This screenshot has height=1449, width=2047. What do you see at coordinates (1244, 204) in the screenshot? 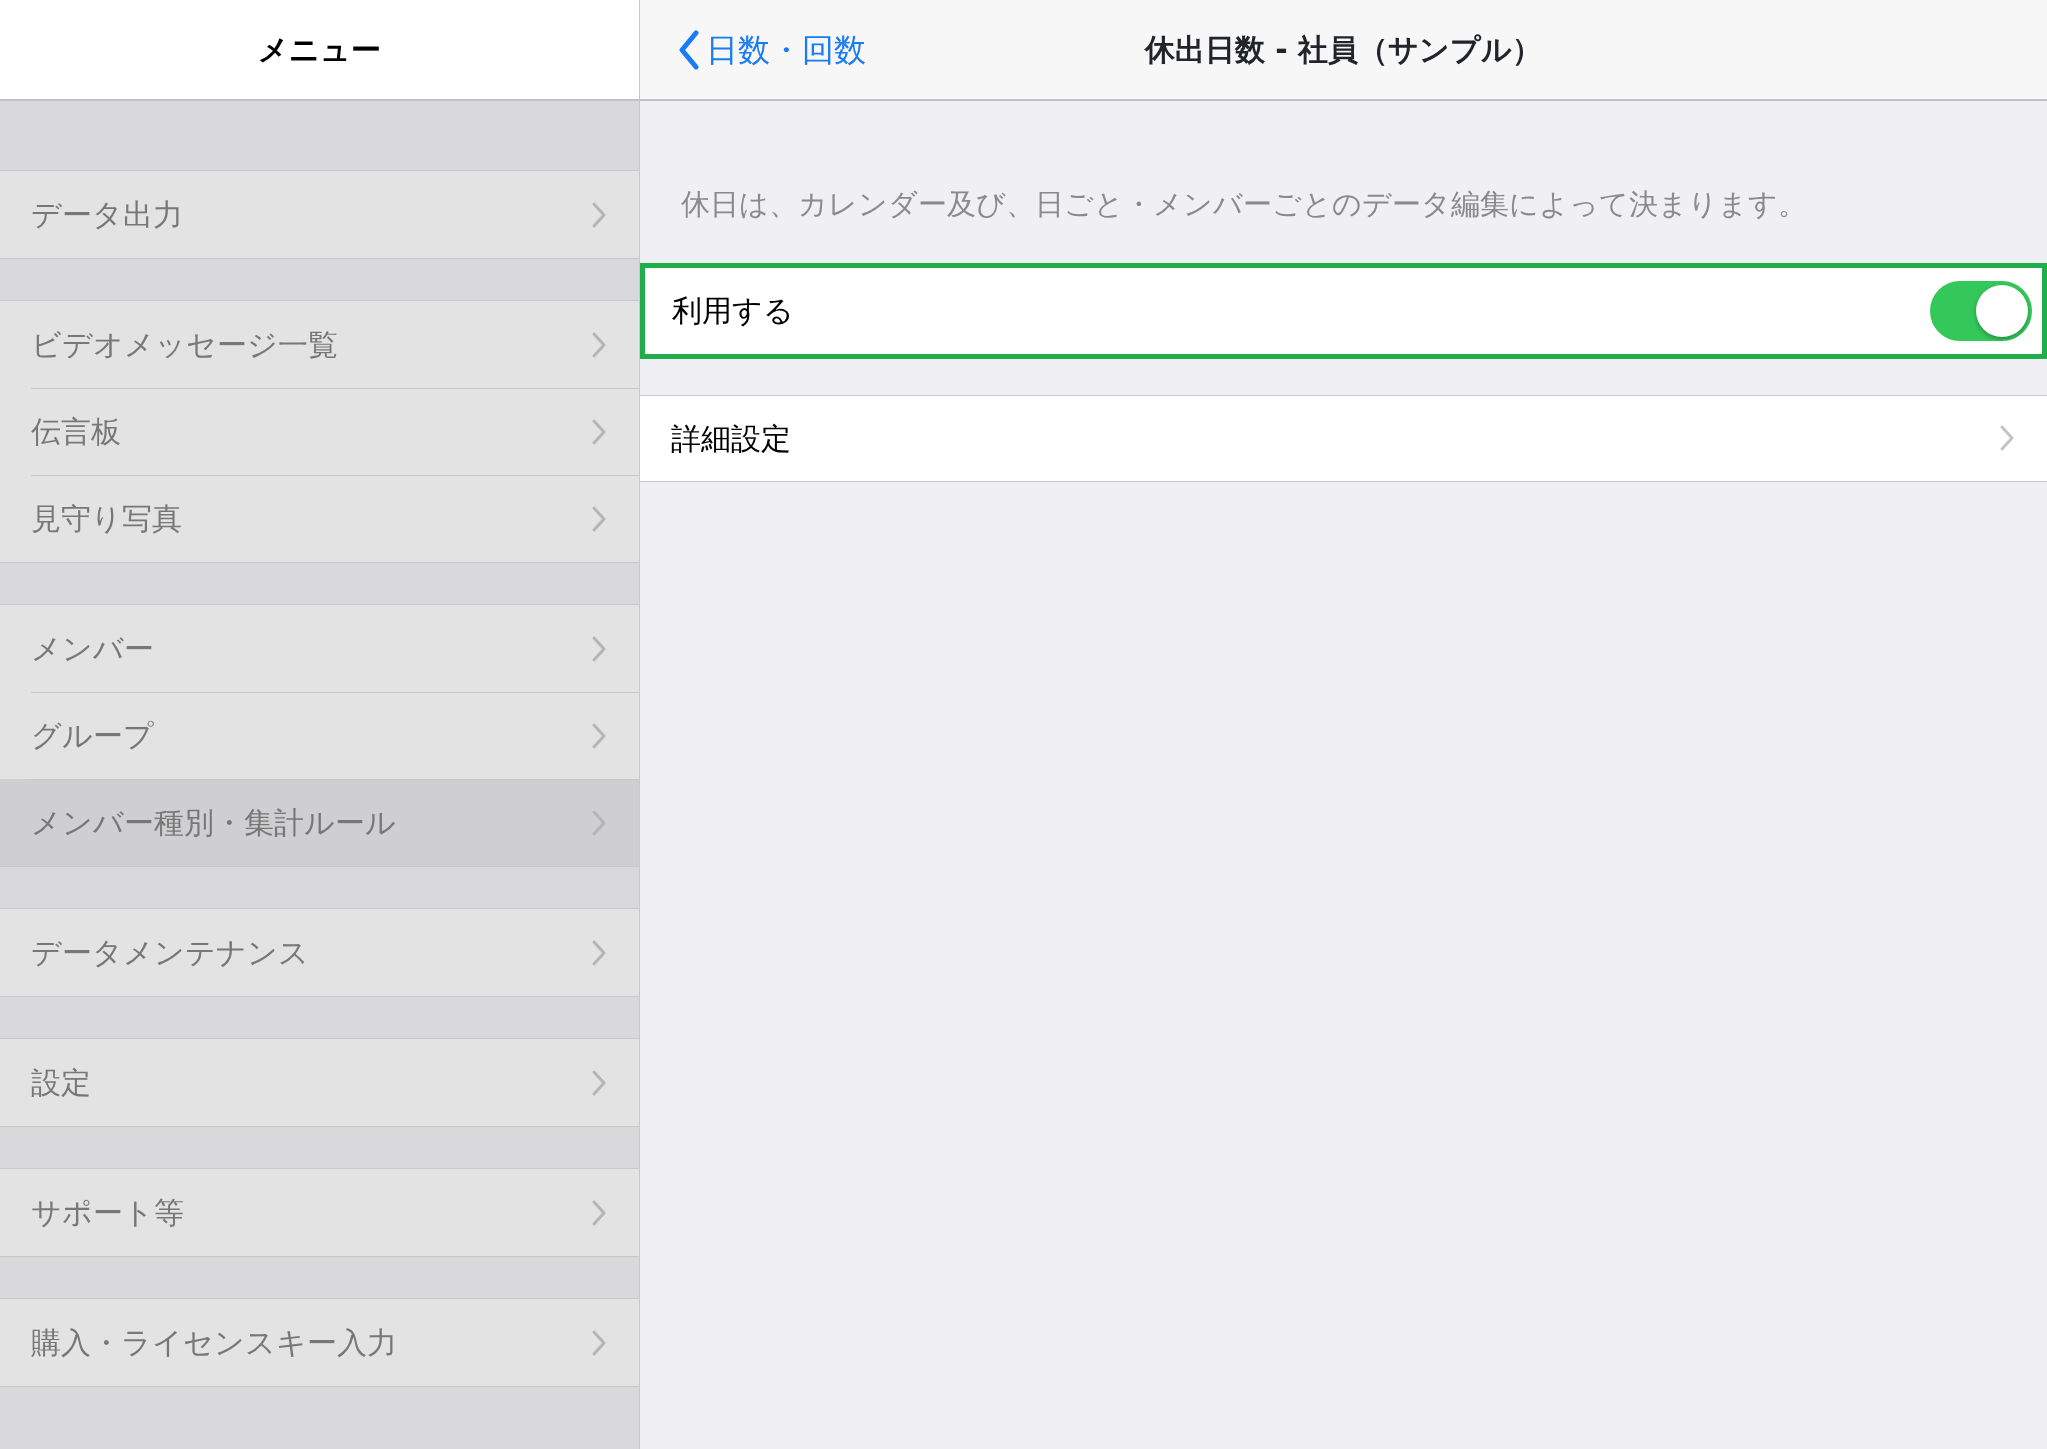
I see `info-text: 休日は、カレンダー及び、日ごと・メンバーごとのデータ編集によって決まります。` at bounding box center [1244, 204].